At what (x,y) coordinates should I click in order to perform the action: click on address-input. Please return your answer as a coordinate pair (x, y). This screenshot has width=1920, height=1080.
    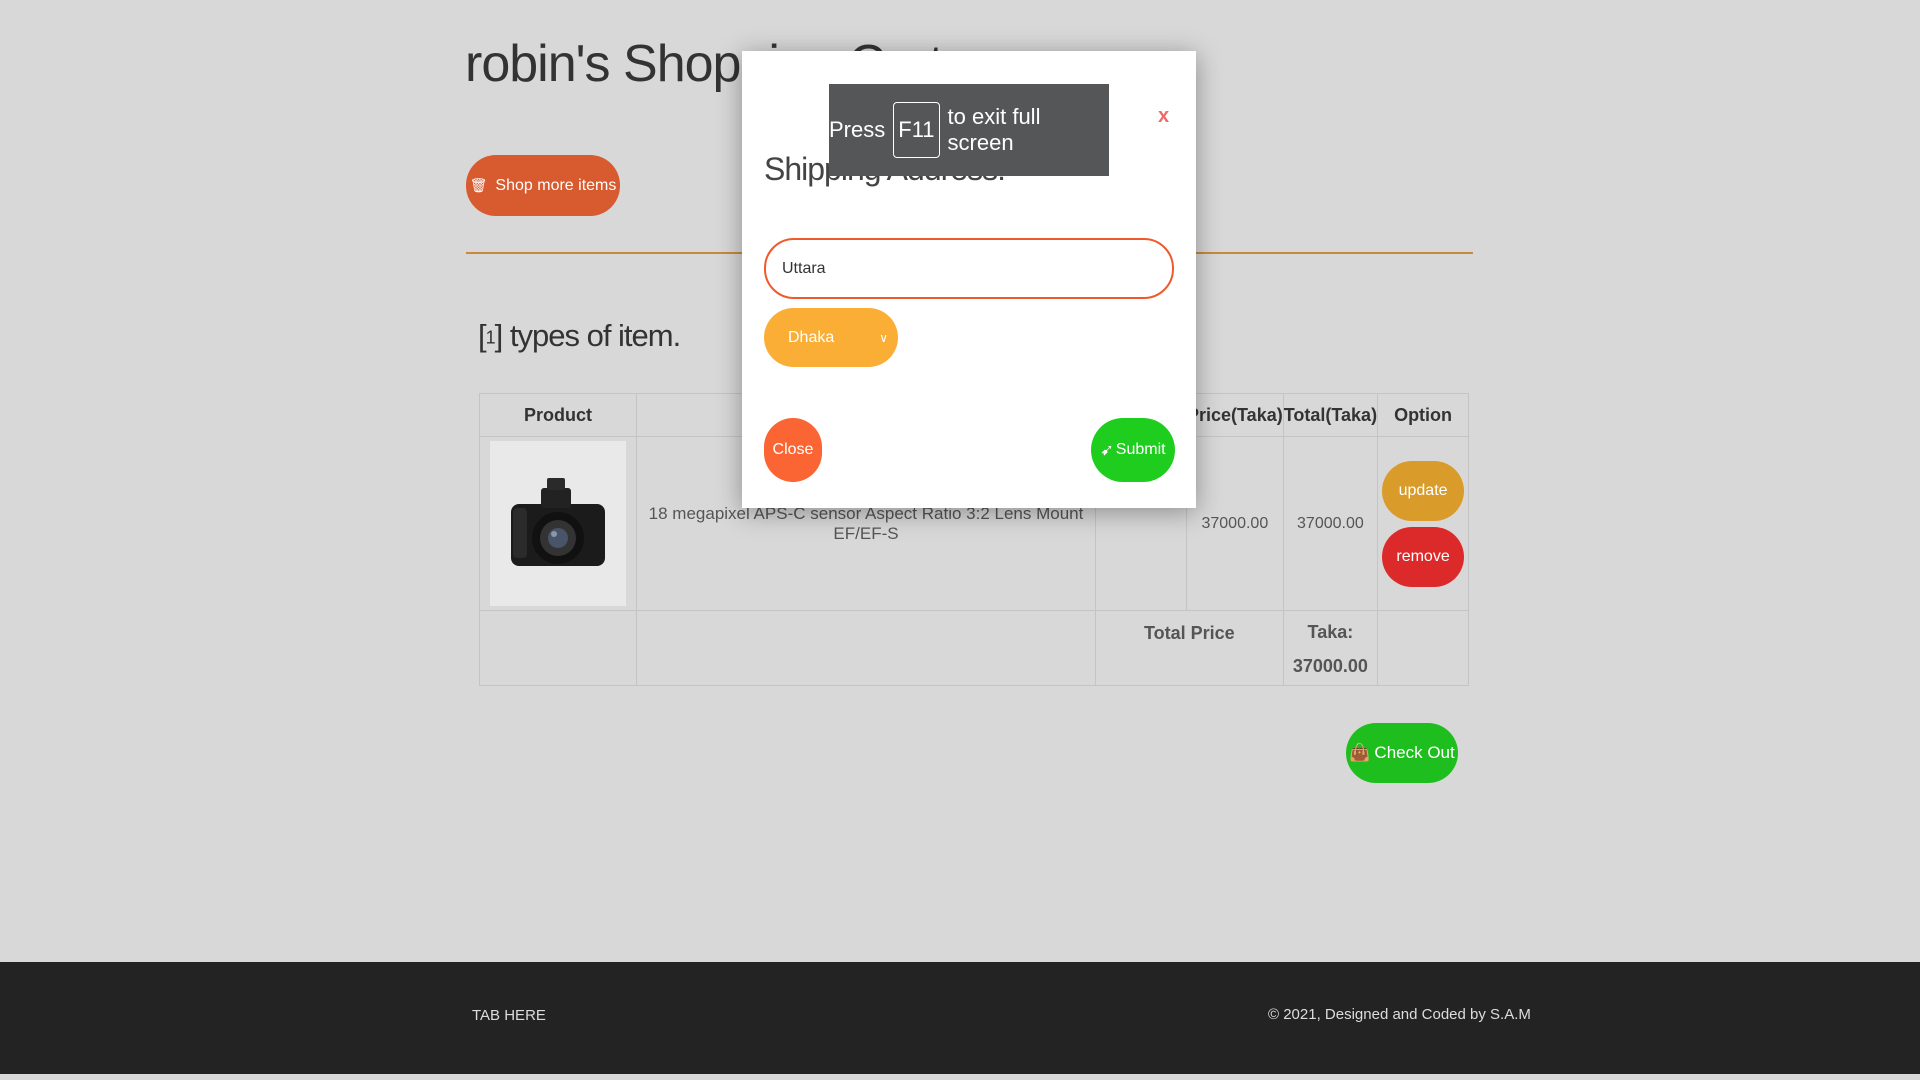
    Looking at the image, I should click on (969, 268).